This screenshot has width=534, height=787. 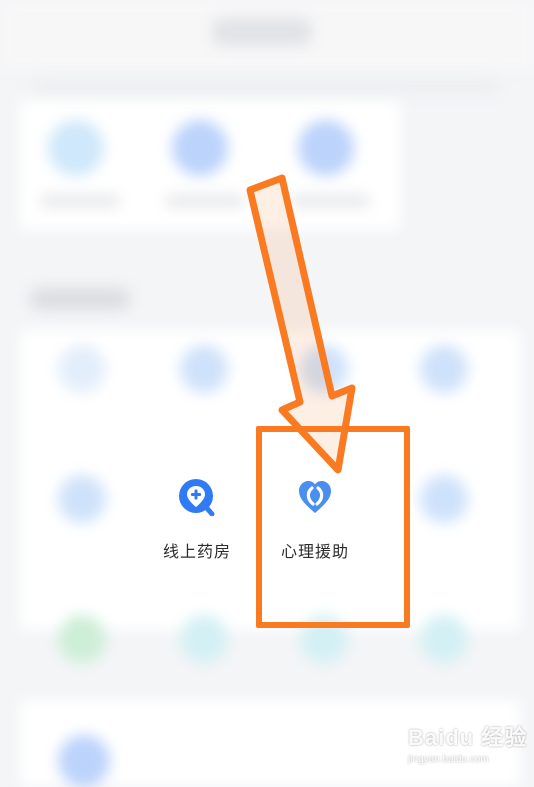 I want to click on watermark-text: Baidu 经验, so click(x=468, y=737).